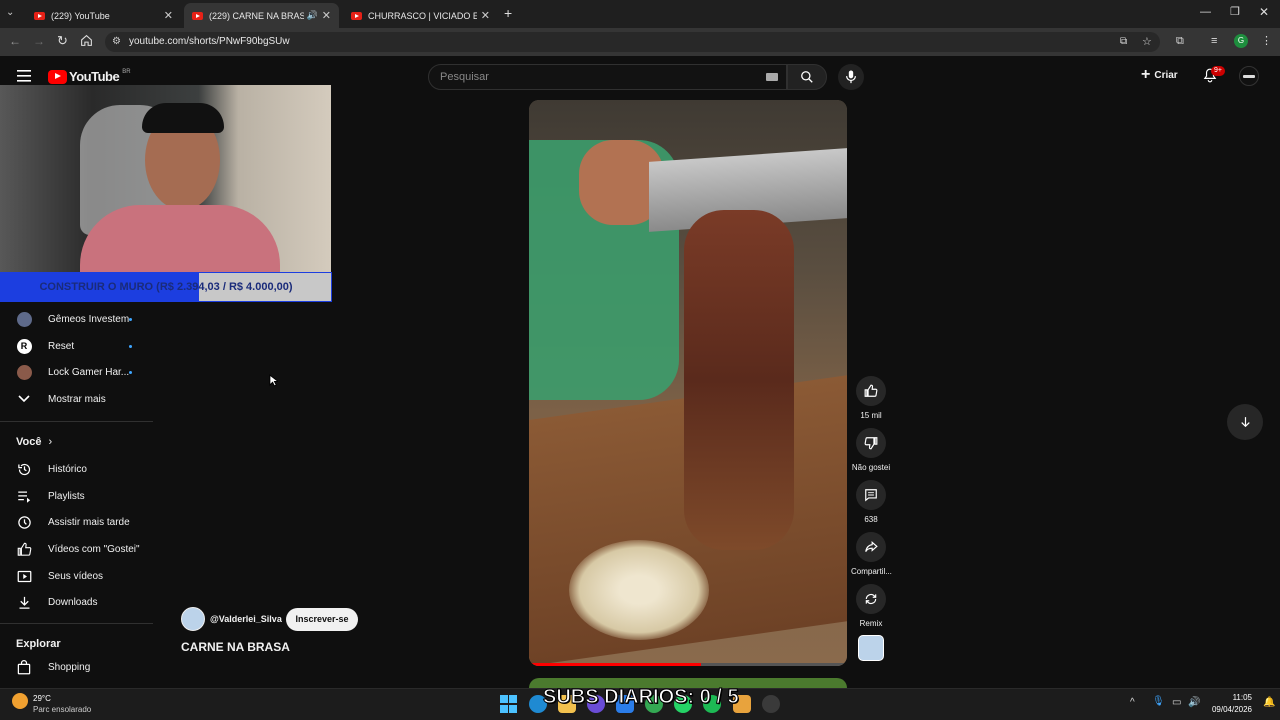  I want to click on sidebar-item-label: Shopping, so click(69, 667).